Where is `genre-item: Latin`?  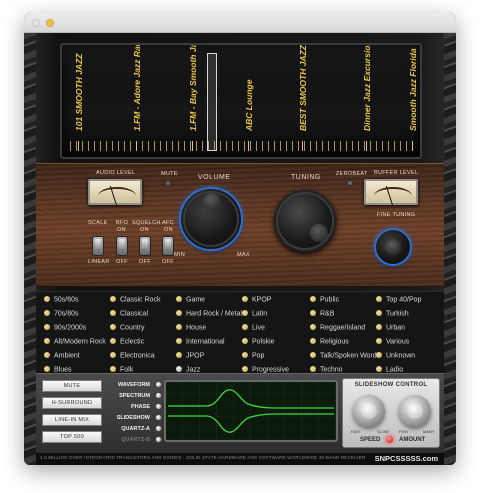
genre-item: Latin is located at coordinates (254, 315).